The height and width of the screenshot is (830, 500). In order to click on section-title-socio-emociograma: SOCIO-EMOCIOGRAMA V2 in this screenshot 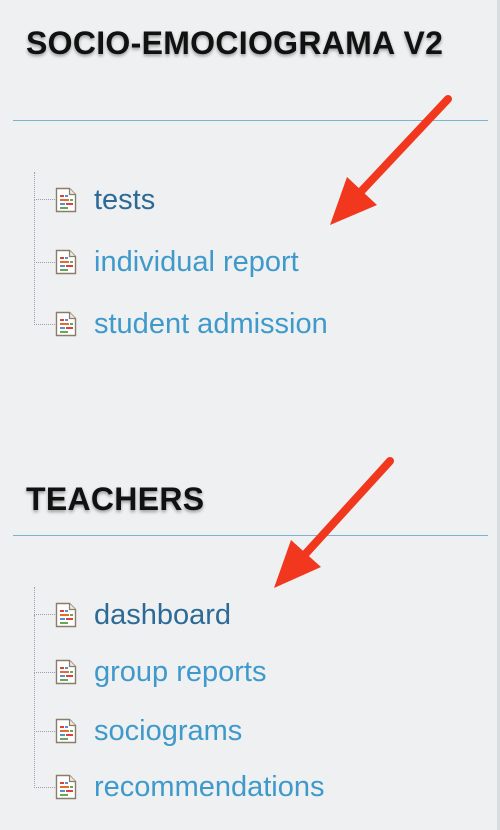, I will do `click(235, 43)`.